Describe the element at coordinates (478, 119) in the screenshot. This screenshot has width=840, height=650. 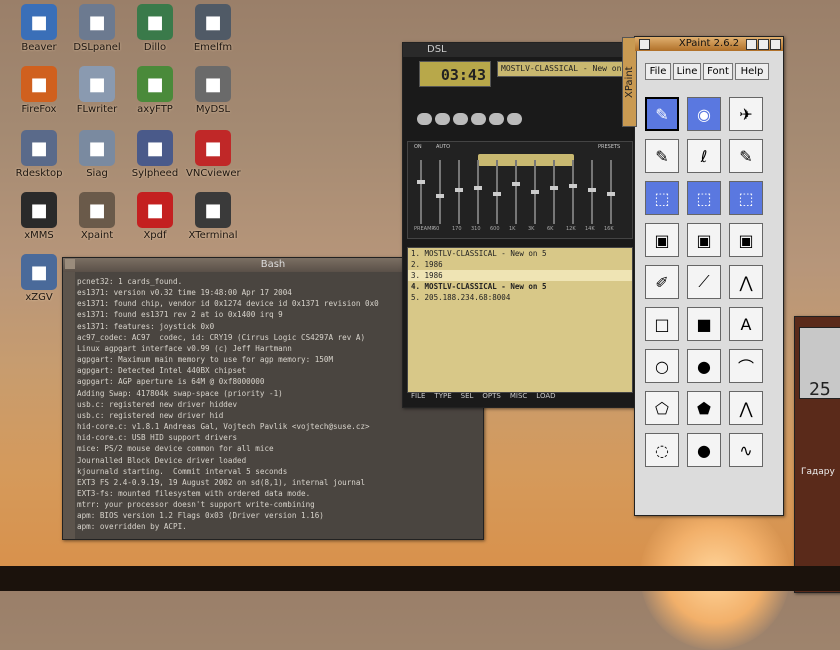
I see `stop-button` at that location.